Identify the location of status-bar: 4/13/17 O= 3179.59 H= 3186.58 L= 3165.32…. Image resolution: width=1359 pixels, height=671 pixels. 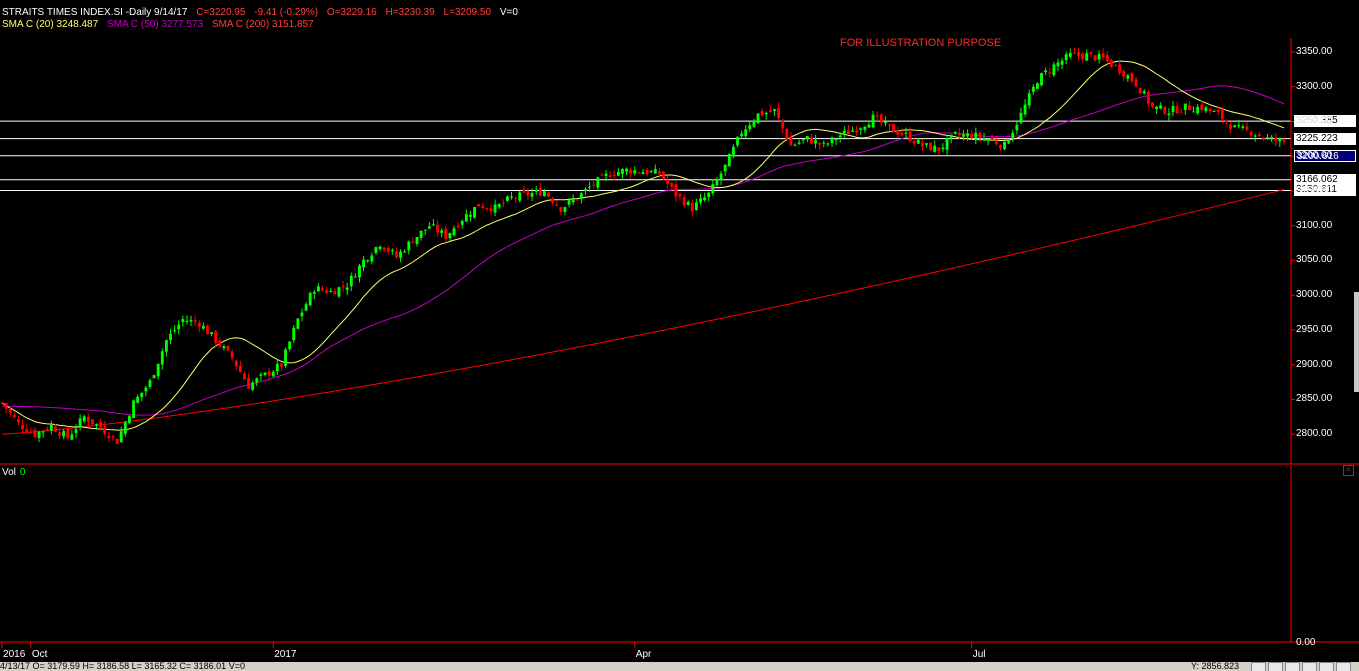
(679, 666).